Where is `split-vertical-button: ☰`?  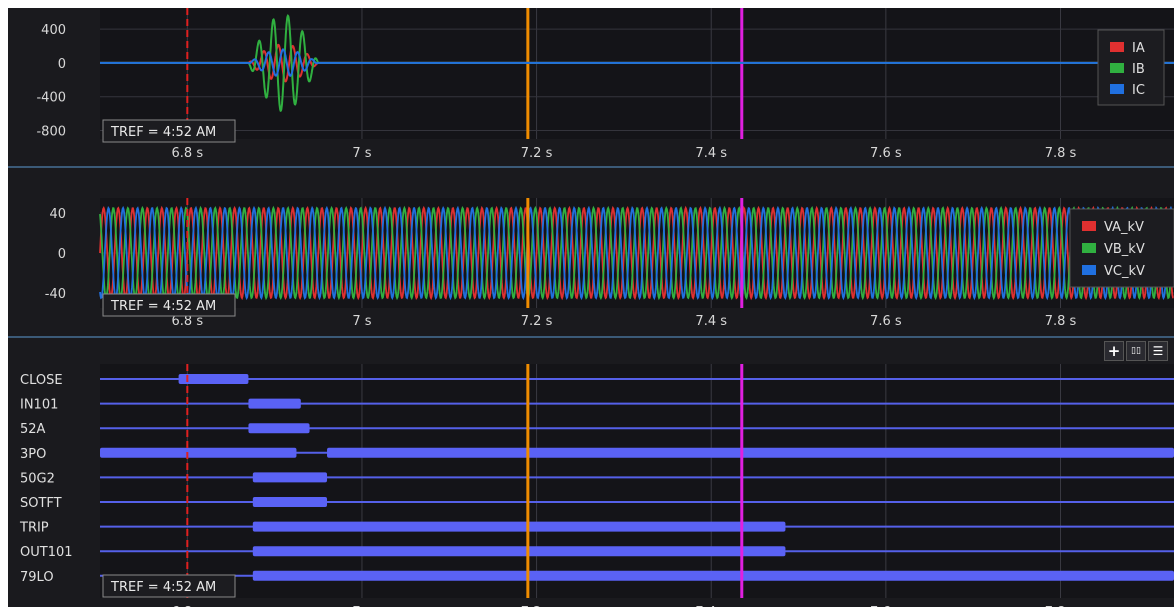 split-vertical-button: ☰ is located at coordinates (1158, 351).